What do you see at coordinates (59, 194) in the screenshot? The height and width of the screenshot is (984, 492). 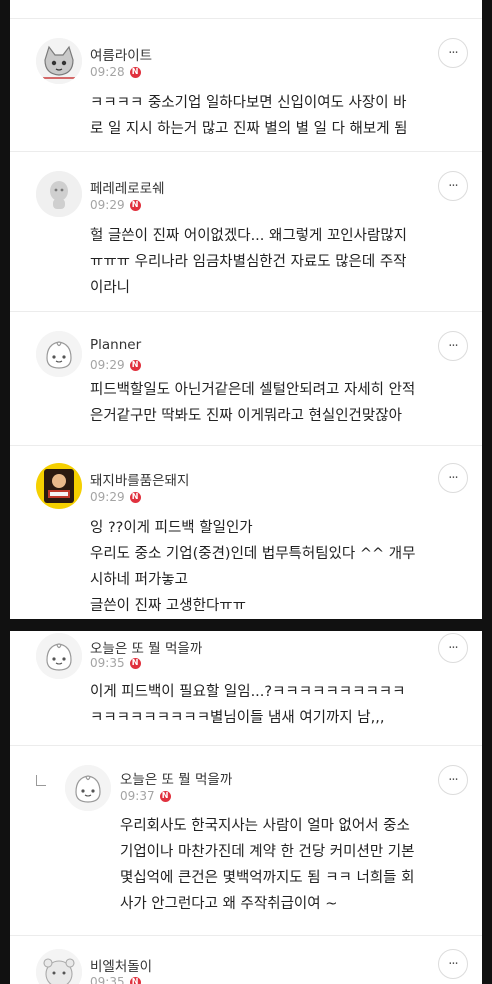 I see `default-character-avatar-icon` at bounding box center [59, 194].